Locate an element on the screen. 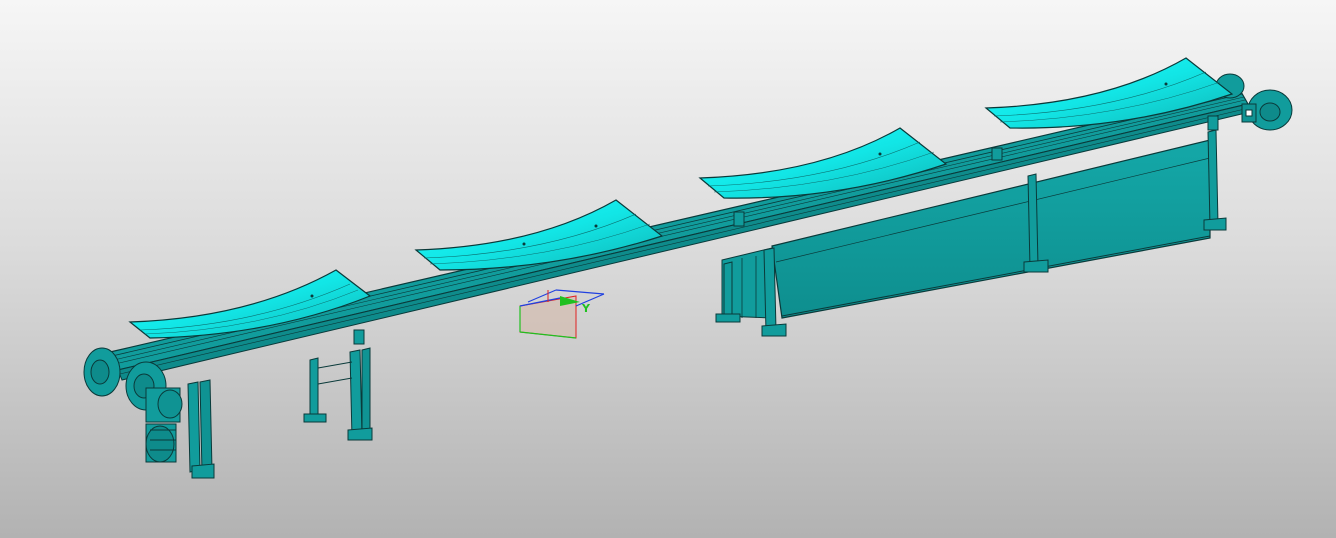  triad-y-label: Y is located at coordinates (586, 308).